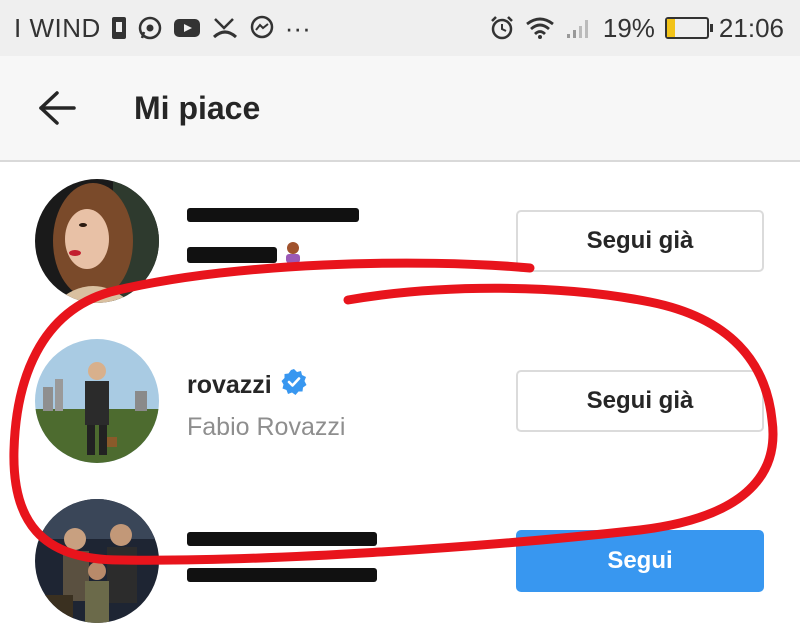 The image size is (800, 632). I want to click on status-bar-right: 19% 21:06, so click(636, 28).